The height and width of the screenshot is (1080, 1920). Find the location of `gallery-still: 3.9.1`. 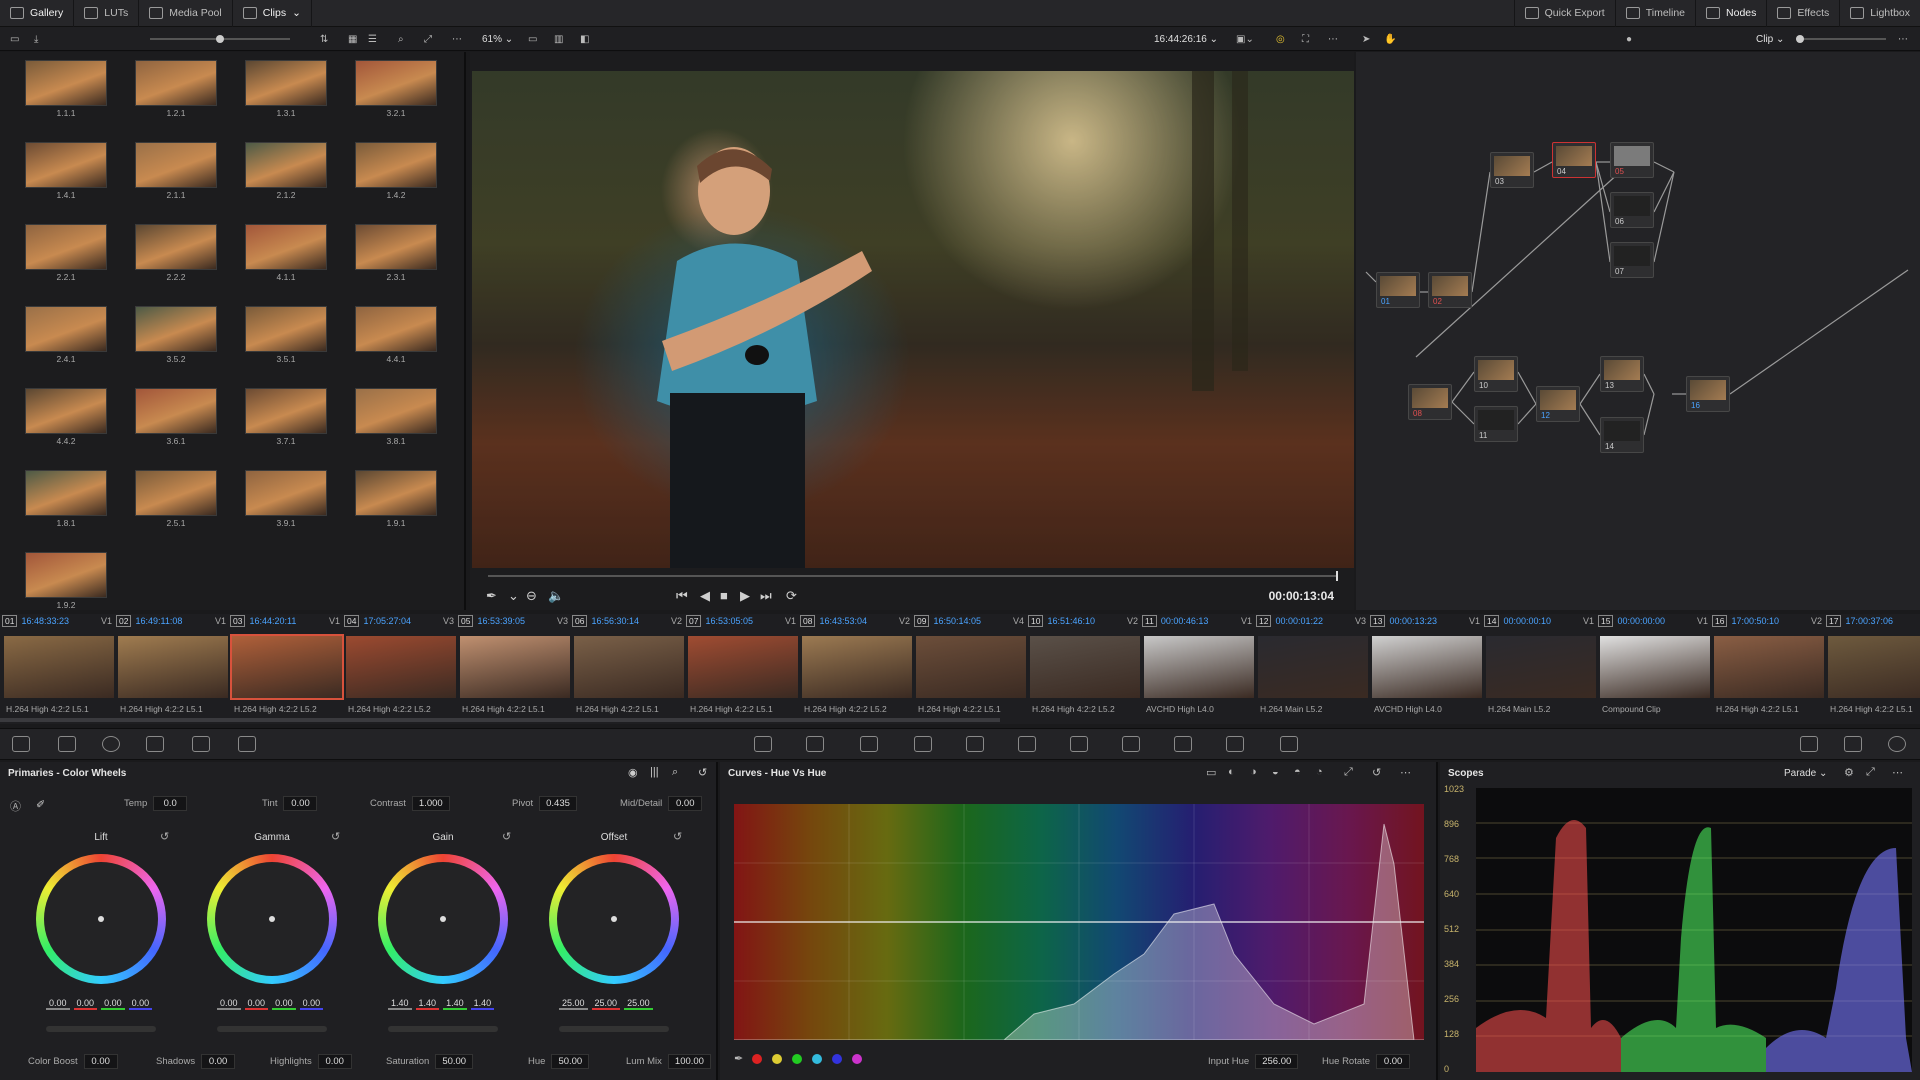

gallery-still: 3.9.1 is located at coordinates (286, 499).